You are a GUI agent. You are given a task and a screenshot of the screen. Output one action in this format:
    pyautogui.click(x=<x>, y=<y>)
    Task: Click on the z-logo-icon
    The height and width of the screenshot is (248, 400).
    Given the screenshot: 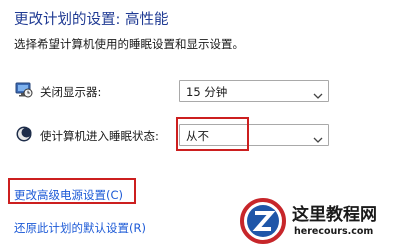 What is the action you would take?
    pyautogui.click(x=263, y=221)
    